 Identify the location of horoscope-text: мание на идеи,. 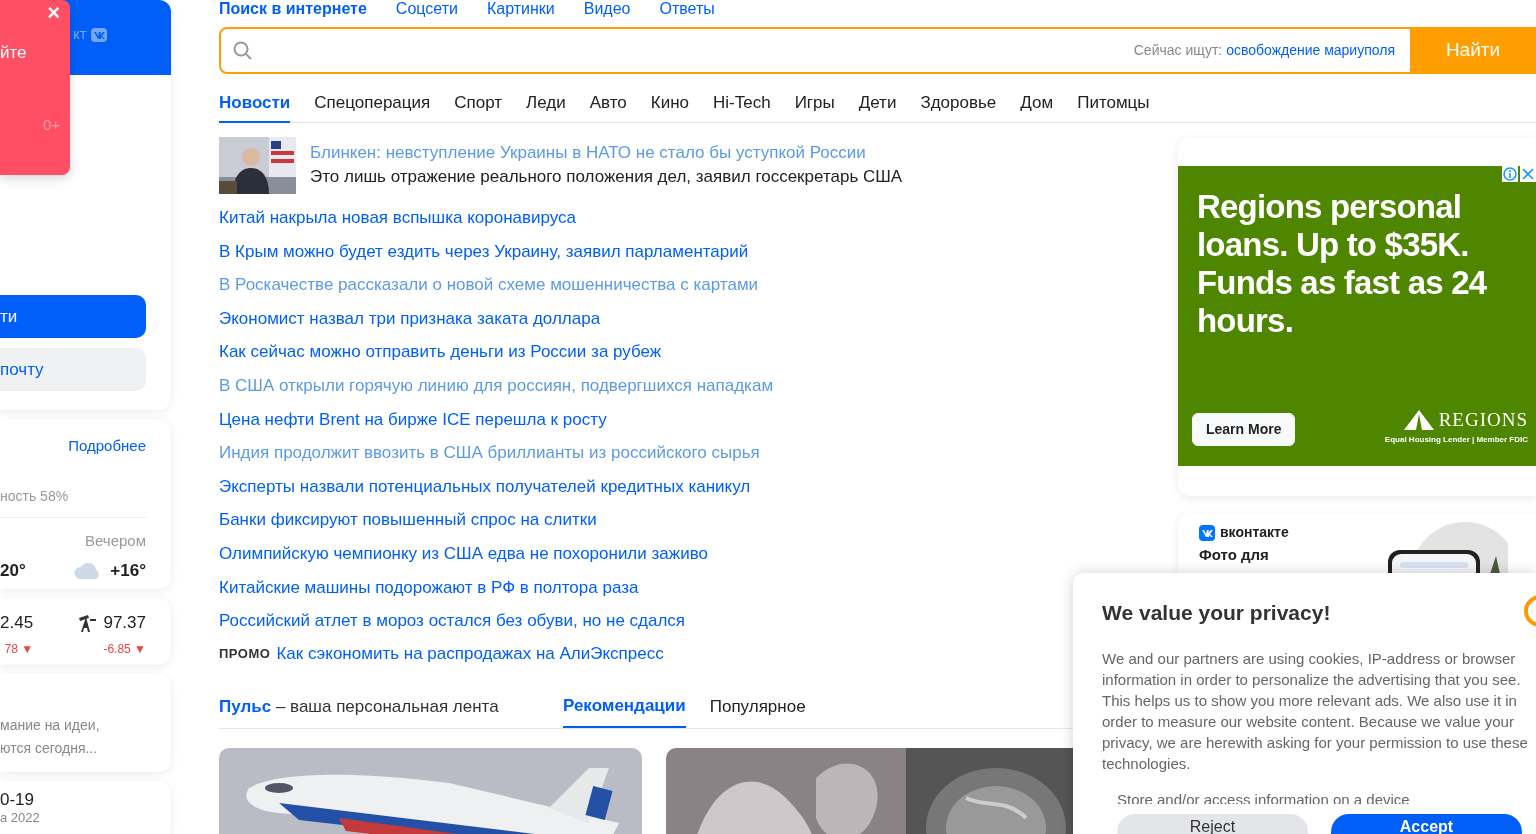
(50, 725).